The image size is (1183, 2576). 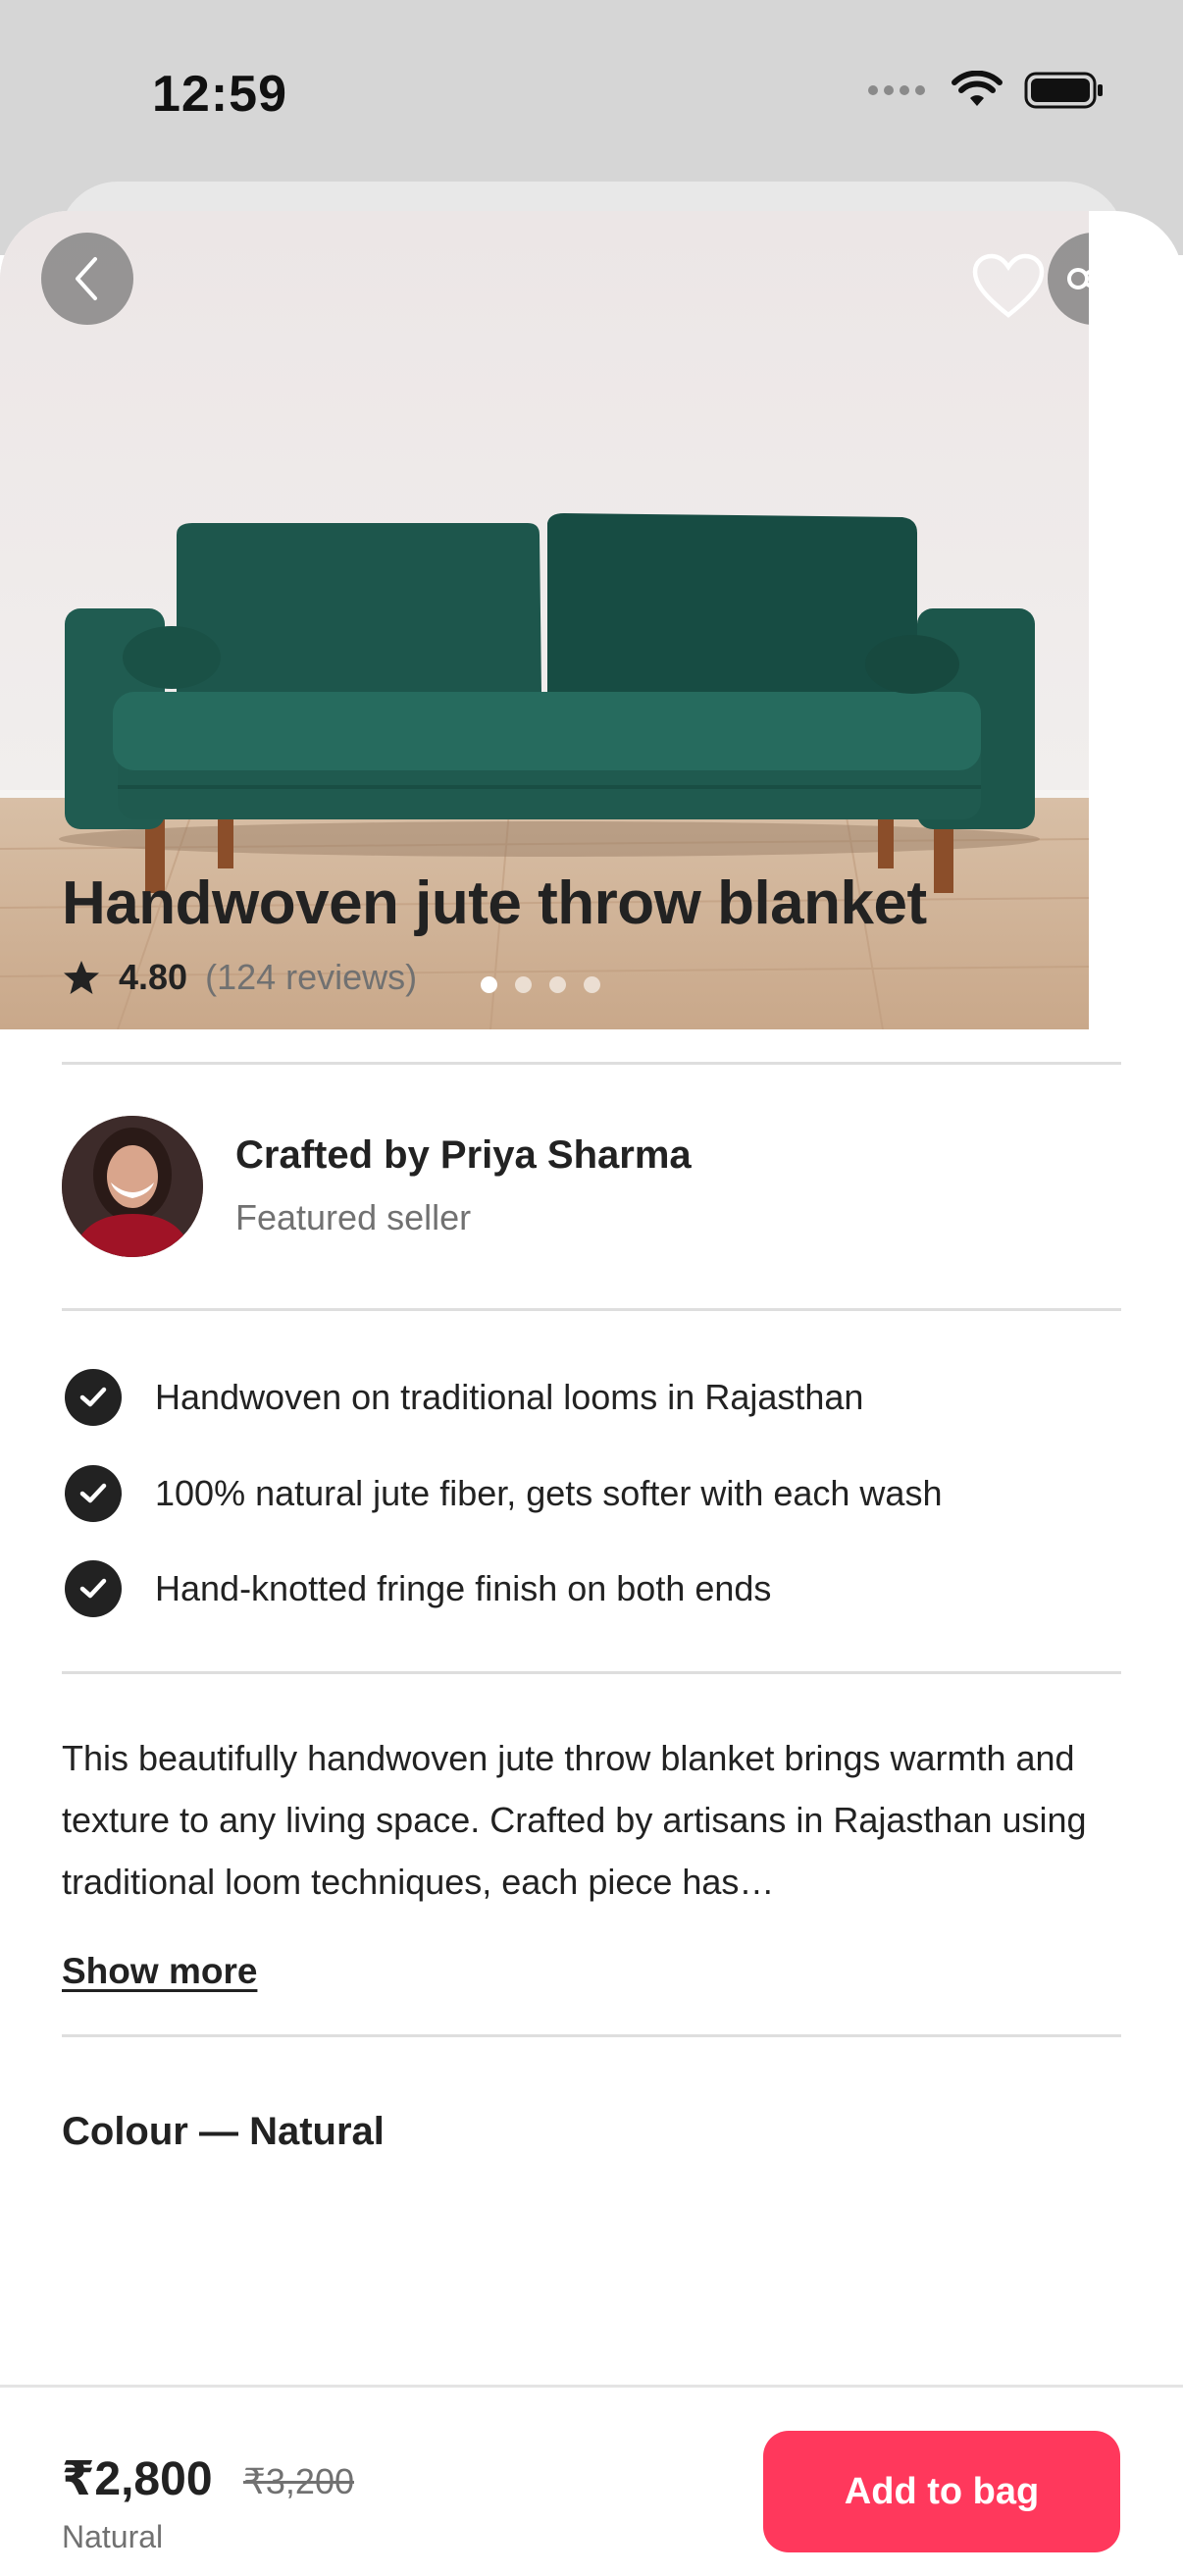 What do you see at coordinates (220, 94) in the screenshot?
I see `status-time: 12:59` at bounding box center [220, 94].